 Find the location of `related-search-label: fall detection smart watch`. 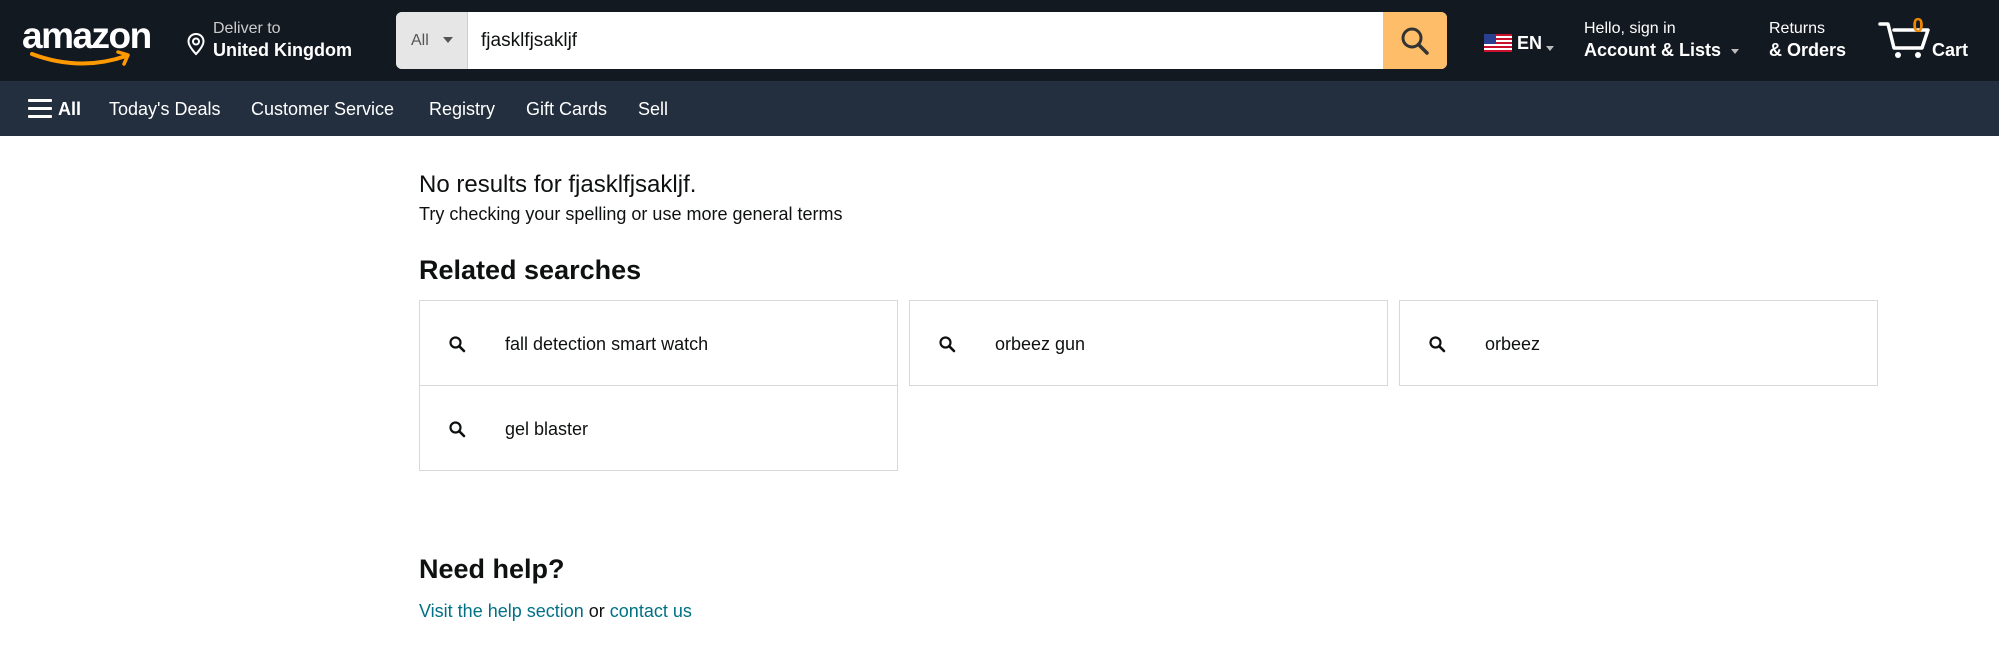

related-search-label: fall detection smart watch is located at coordinates (607, 344).